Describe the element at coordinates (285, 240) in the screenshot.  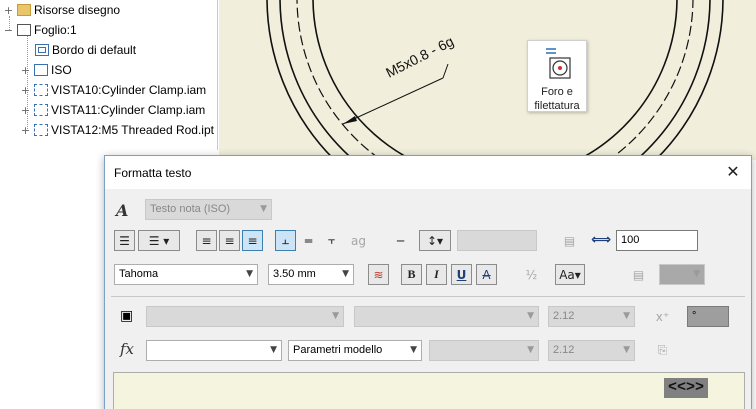
I see `align-top-button: ⫠` at that location.